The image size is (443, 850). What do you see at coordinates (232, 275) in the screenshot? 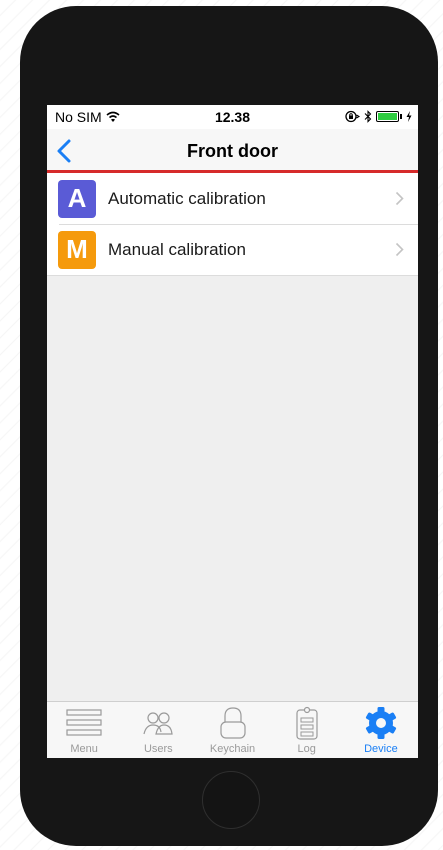
I see `list-divider` at bounding box center [232, 275].